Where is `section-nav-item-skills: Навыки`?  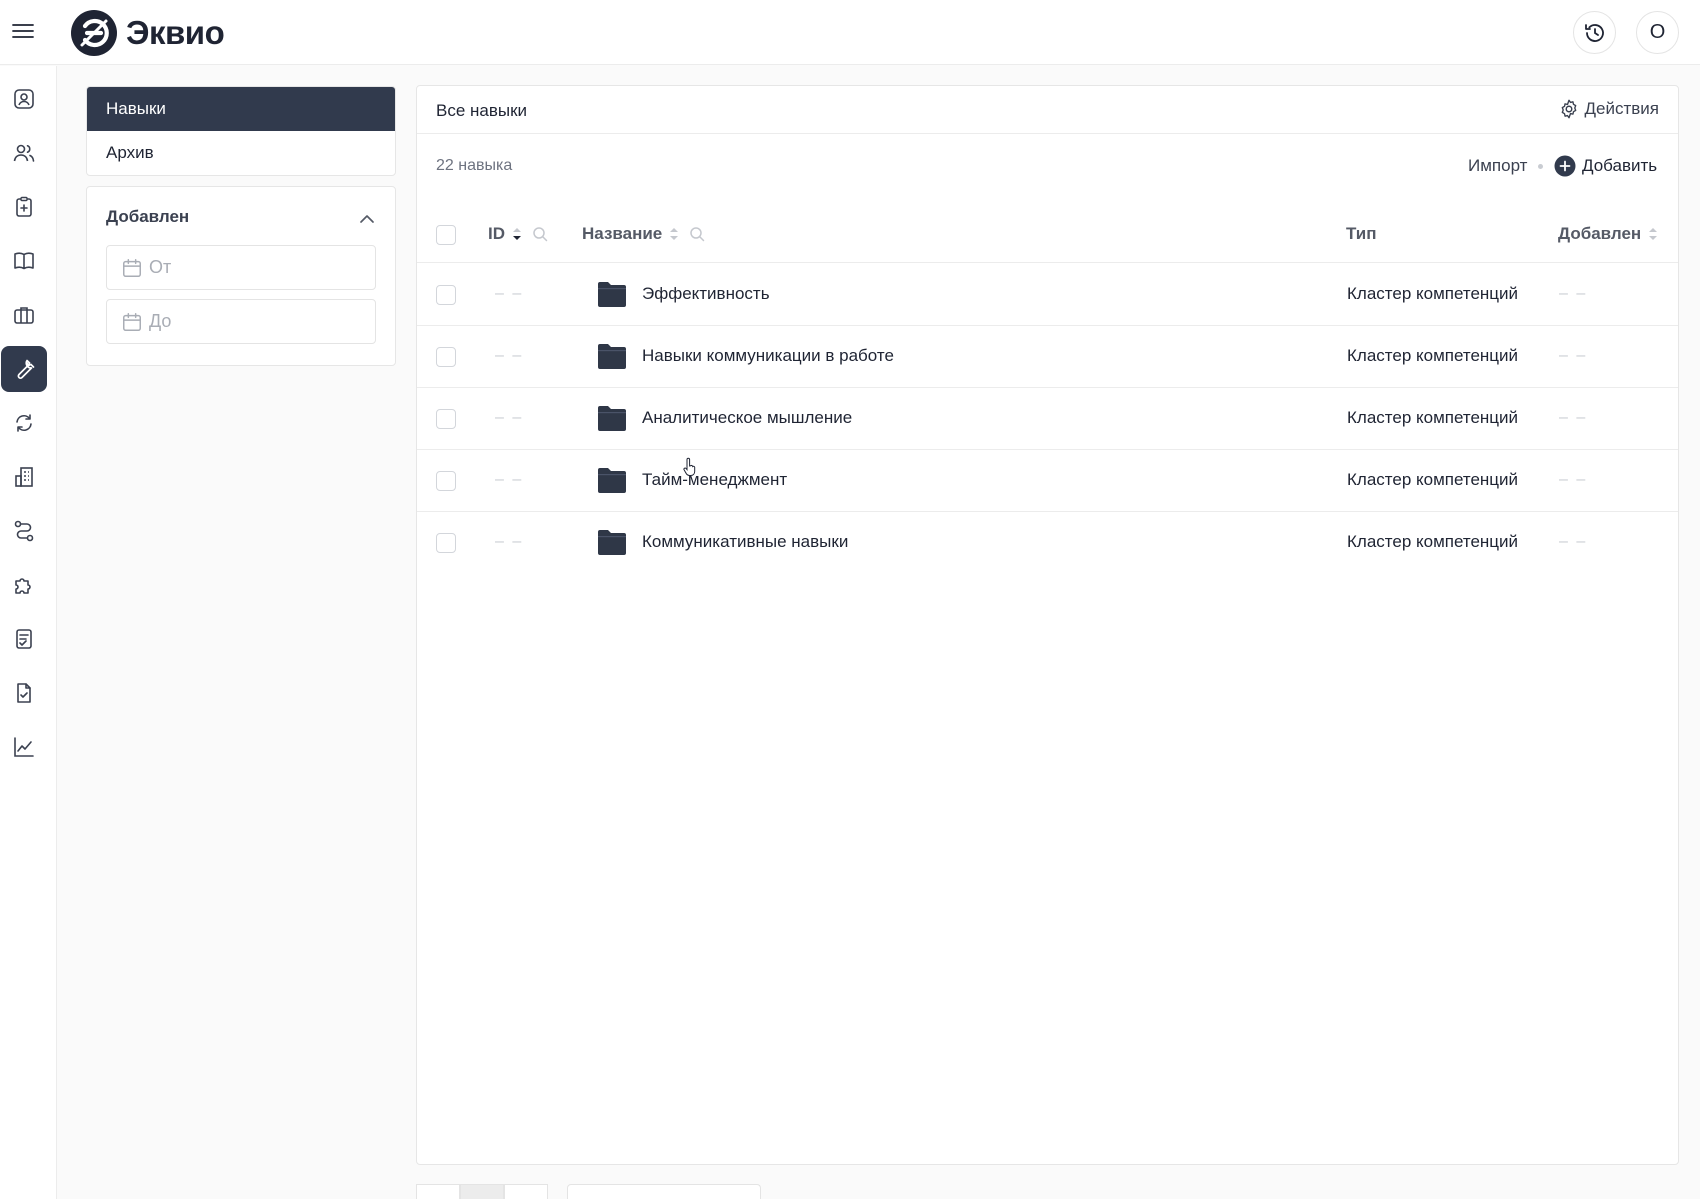 section-nav-item-skills: Навыки is located at coordinates (241, 109).